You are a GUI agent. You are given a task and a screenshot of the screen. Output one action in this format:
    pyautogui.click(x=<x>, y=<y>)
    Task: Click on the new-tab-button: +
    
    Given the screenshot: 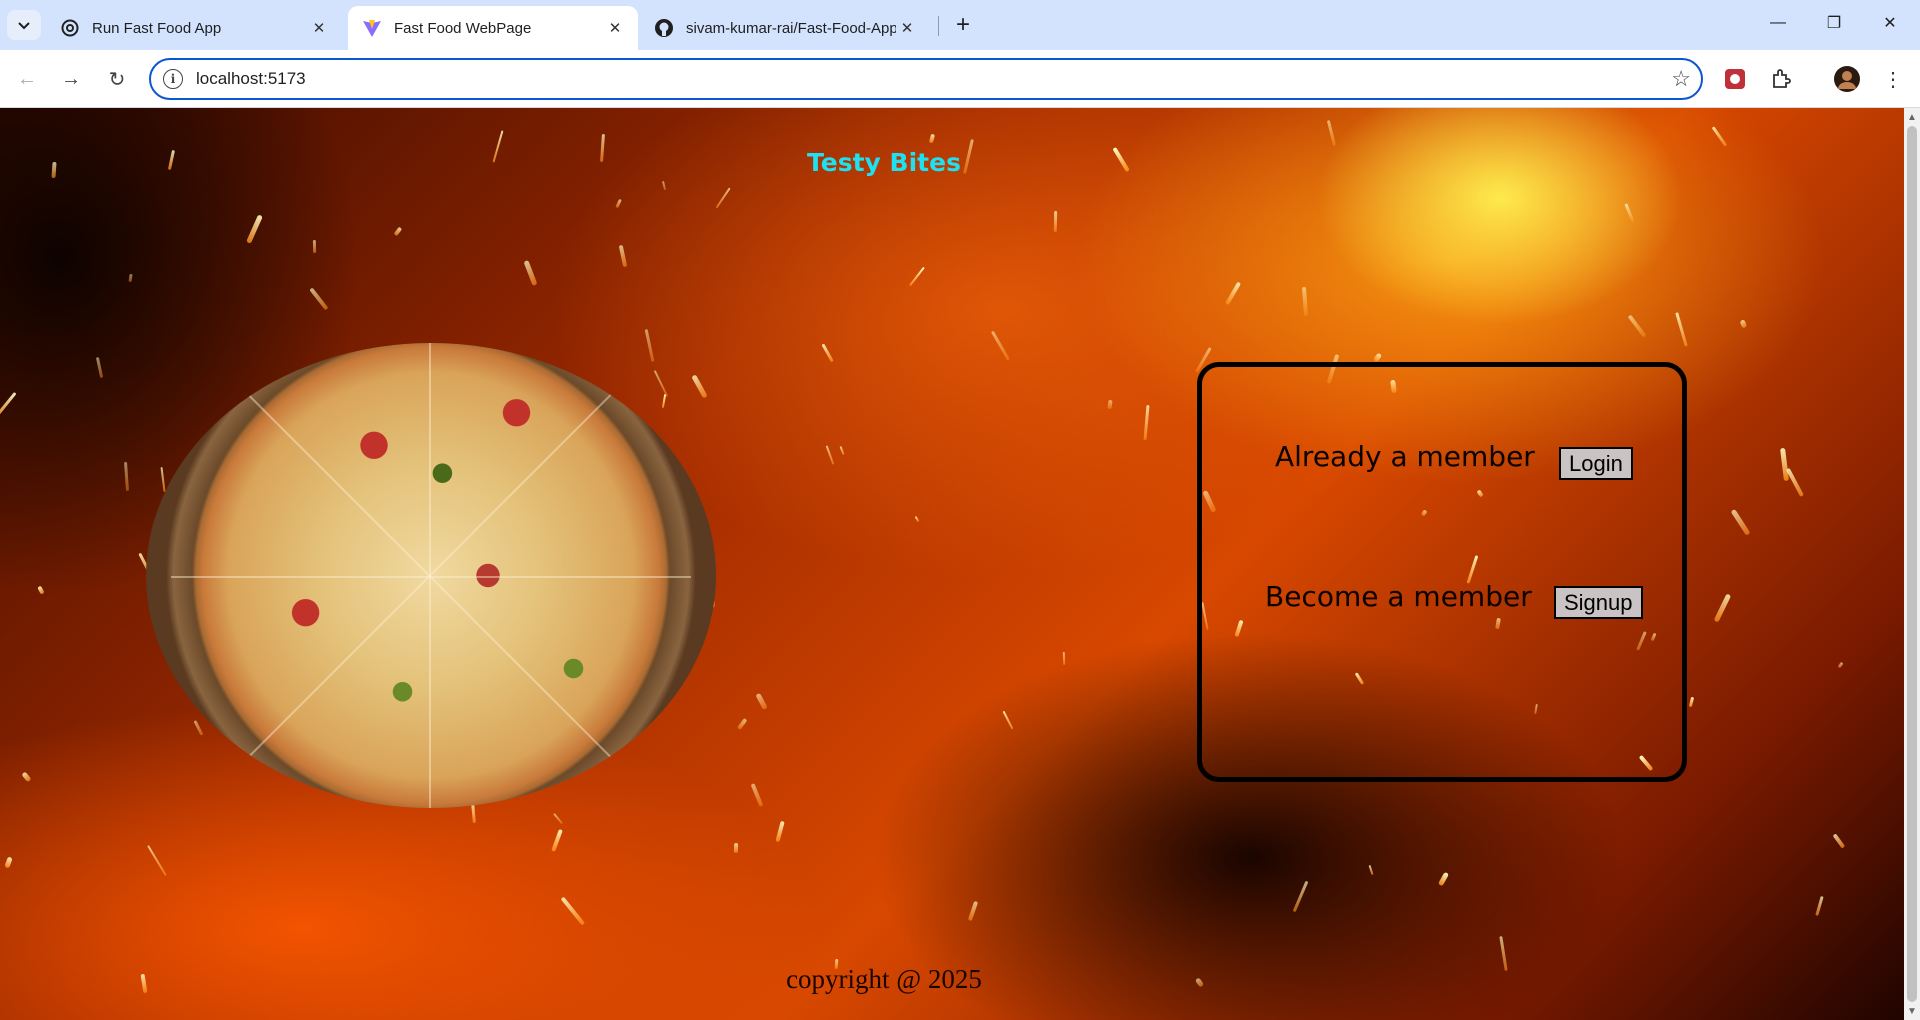 What is the action you would take?
    pyautogui.click(x=963, y=25)
    